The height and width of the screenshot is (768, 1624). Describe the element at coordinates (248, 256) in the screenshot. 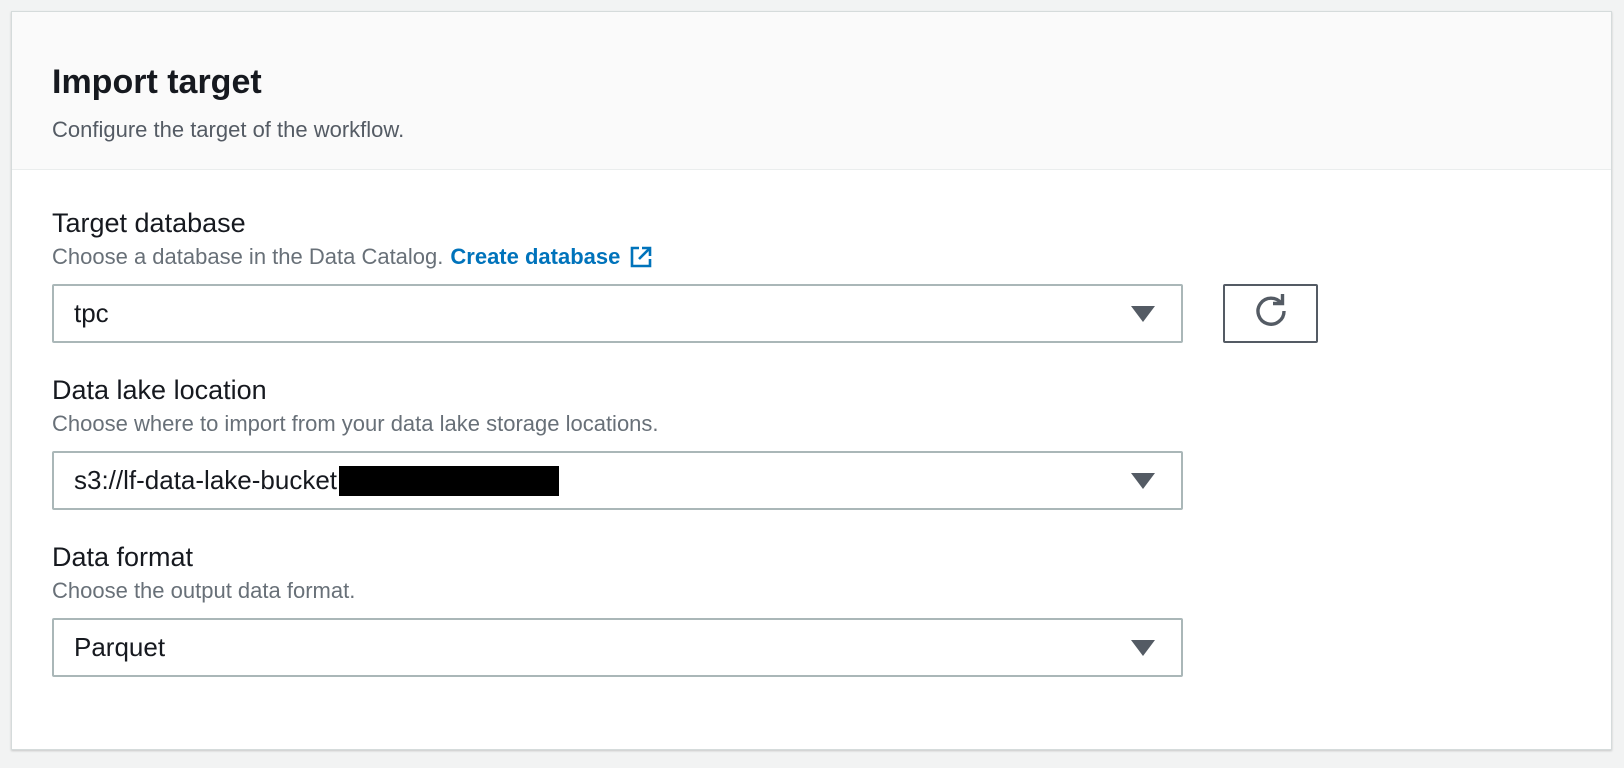

I see `target-database-description-text: Choose a database in the Data Catalog.` at that location.